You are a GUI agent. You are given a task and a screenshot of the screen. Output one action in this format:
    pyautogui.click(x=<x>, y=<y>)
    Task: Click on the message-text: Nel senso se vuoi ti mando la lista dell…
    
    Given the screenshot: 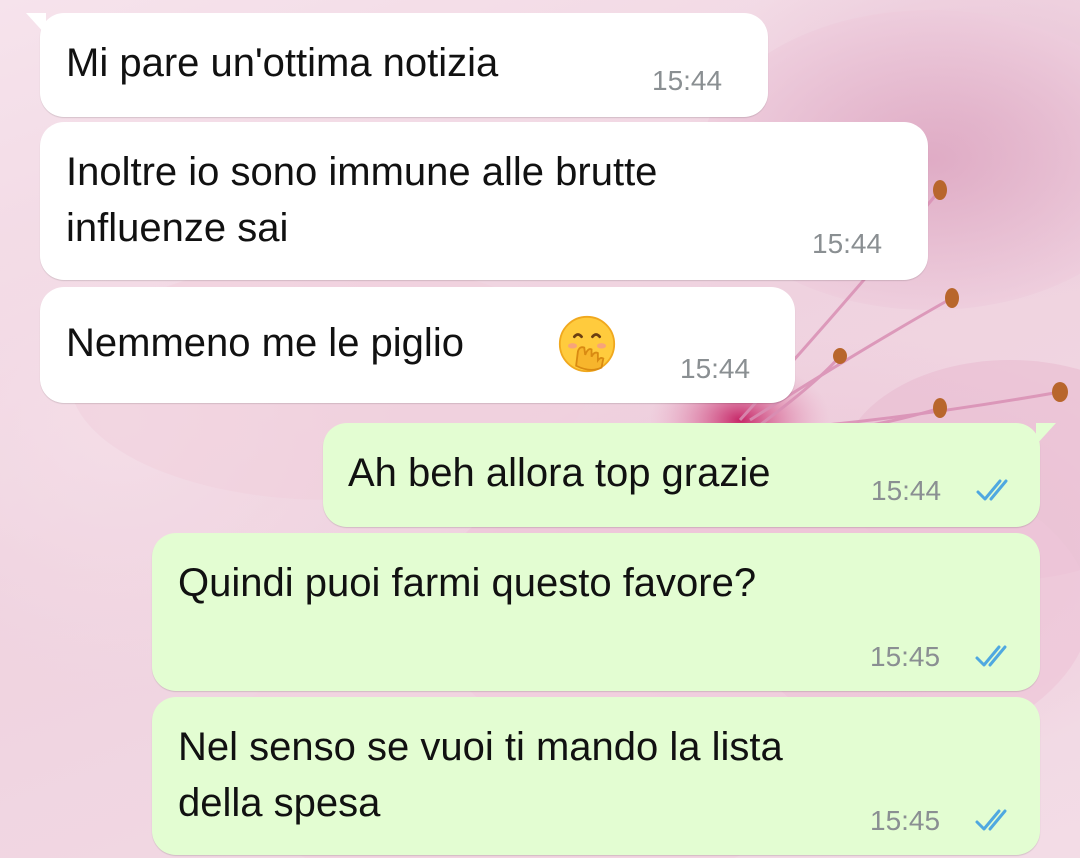 What is the action you would take?
    pyautogui.click(x=480, y=775)
    